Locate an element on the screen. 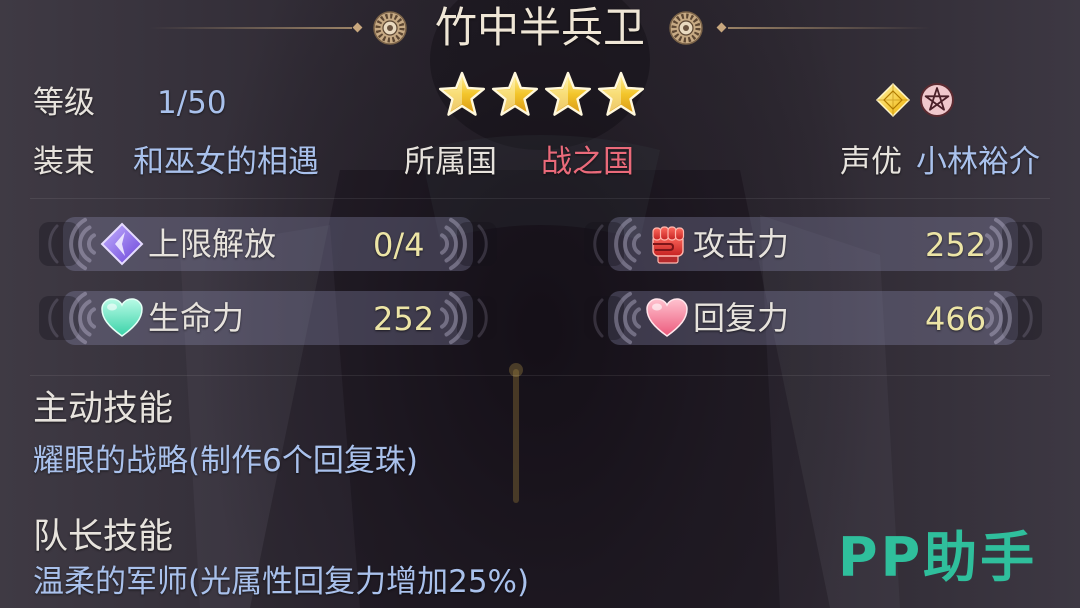 The height and width of the screenshot is (608, 1080). stat-panel-hp: 生命力 252 is located at coordinates (268, 318).